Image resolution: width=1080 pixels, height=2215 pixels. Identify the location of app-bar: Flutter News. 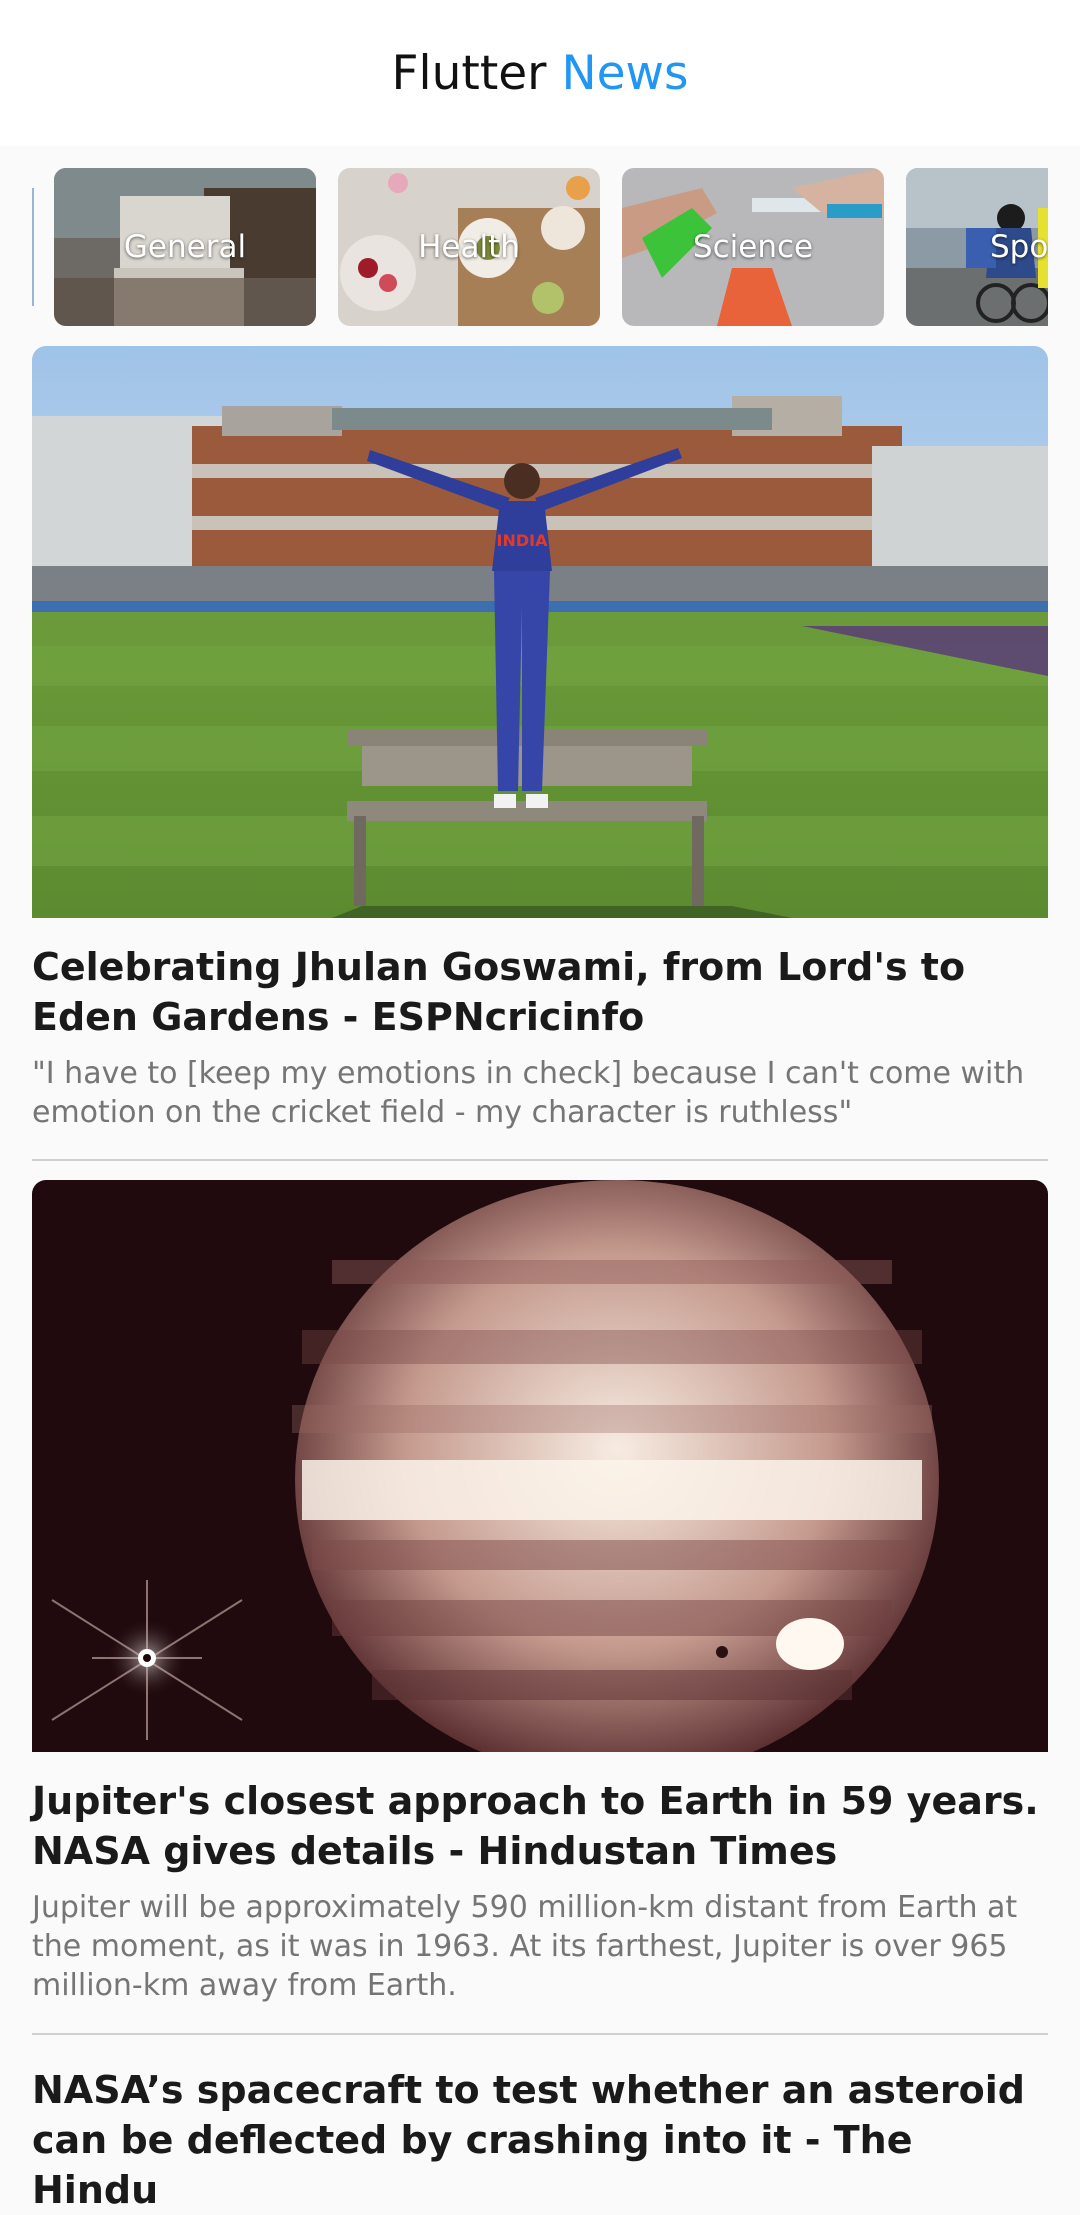
(540, 73).